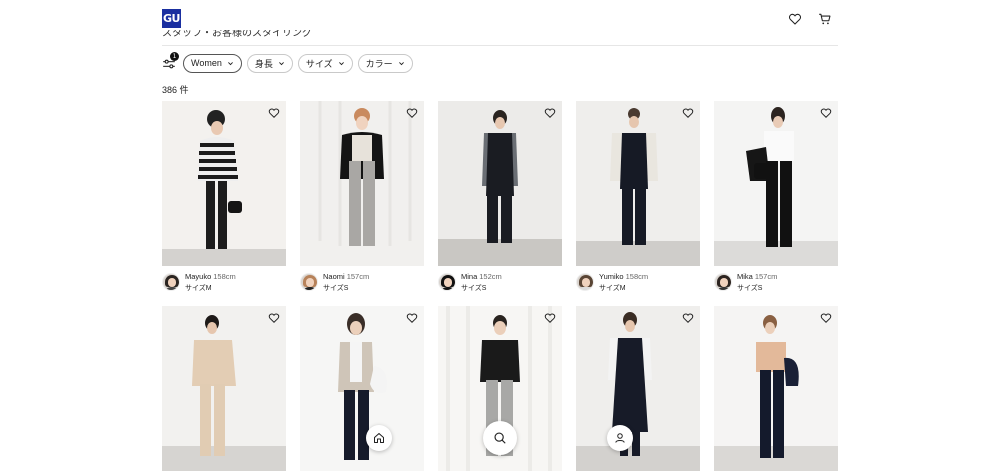 Image resolution: width=1000 pixels, height=471 pixels. I want to click on heart-icon, so click(795, 19).